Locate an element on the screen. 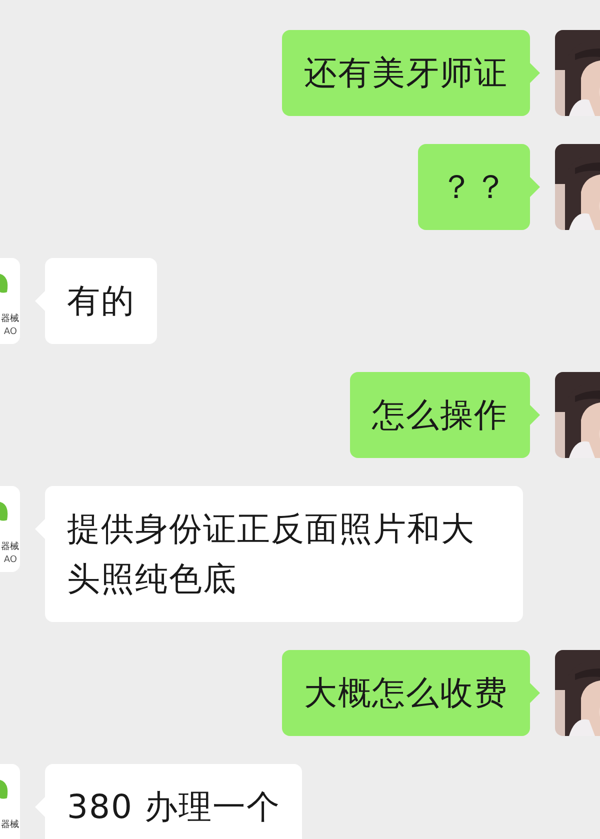  message-bubble: 提供身份证正反面照片和大头照纯色底 is located at coordinates (284, 554).